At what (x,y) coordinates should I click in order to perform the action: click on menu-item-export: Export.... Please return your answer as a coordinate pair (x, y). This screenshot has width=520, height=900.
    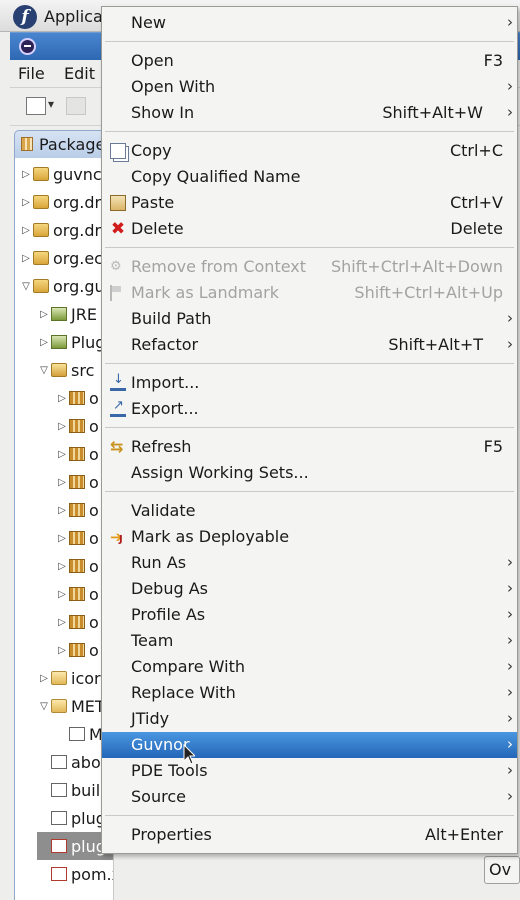
    Looking at the image, I should click on (309, 409).